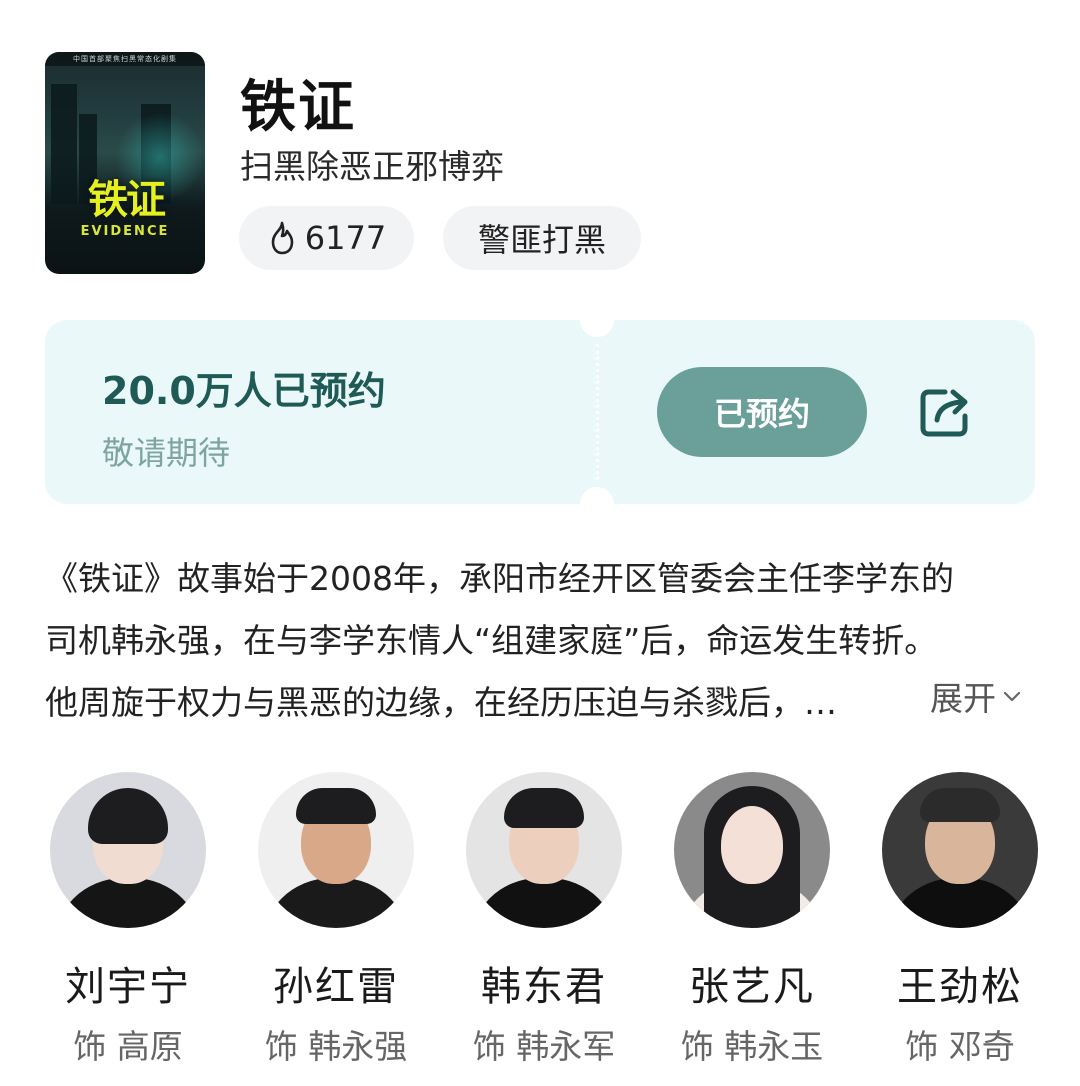 Image resolution: width=1080 pixels, height=1086 pixels. I want to click on poster-top-text: 中国首部聚焦扫黑常态化剧集, so click(125, 59).